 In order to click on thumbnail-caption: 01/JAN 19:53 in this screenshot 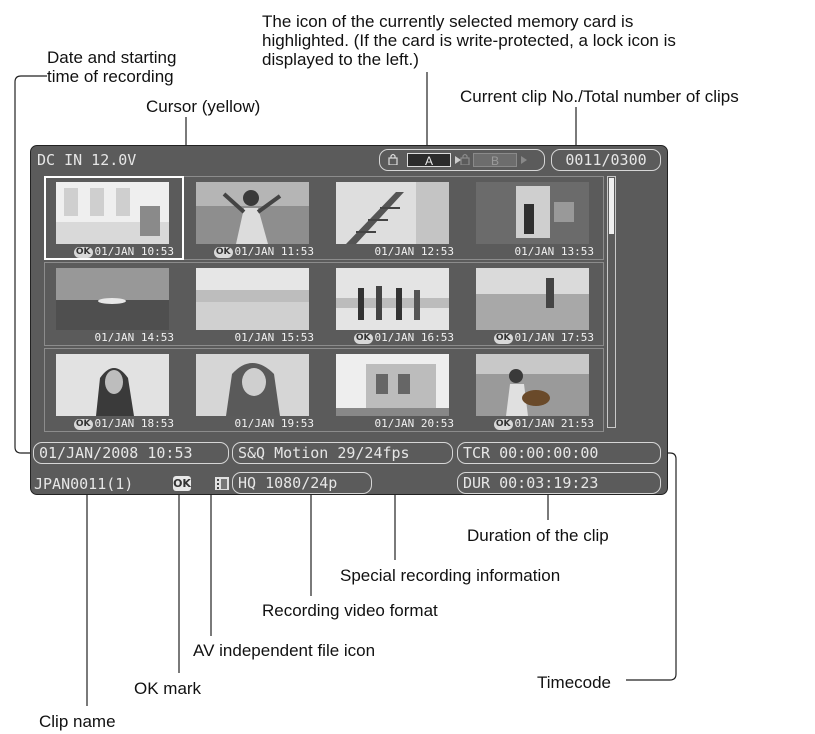, I will do `click(254, 424)`.